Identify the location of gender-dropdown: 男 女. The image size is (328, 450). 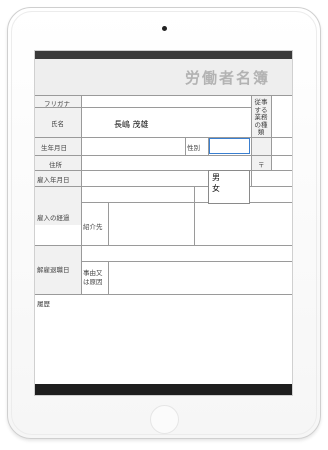
(229, 187).